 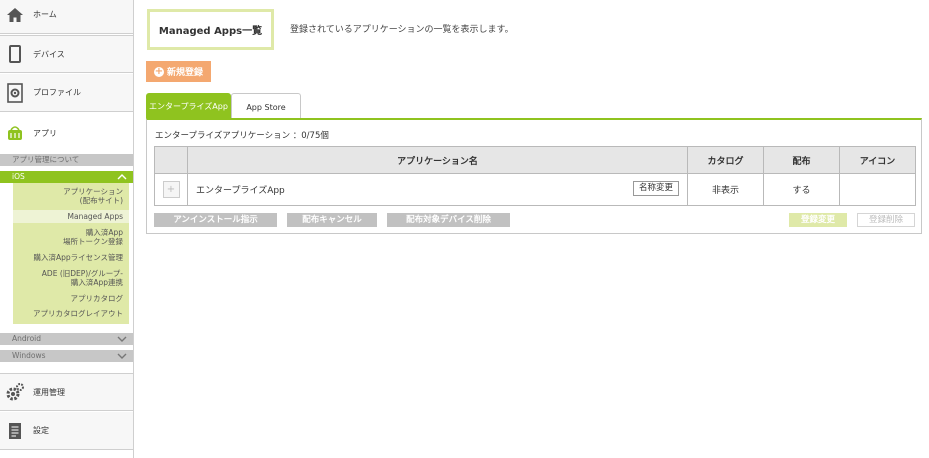 I want to click on new-registration-button: + 新規登録, so click(x=178, y=71).